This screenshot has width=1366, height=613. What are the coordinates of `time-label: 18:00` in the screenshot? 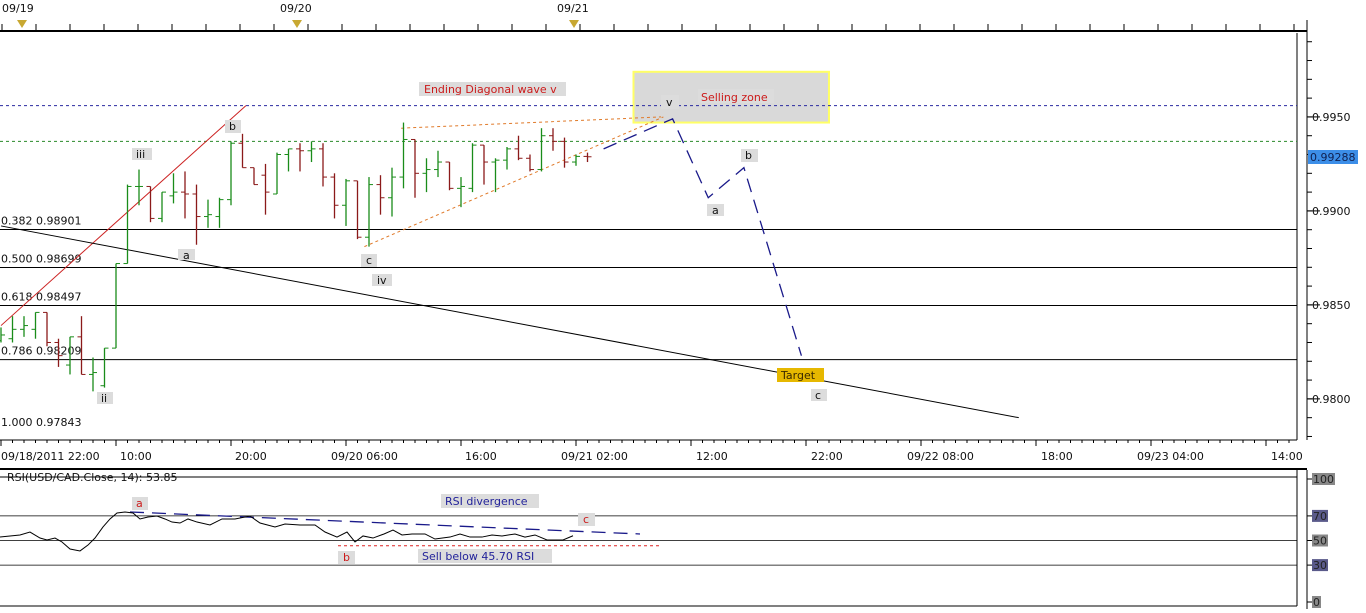 It's located at (1057, 456).